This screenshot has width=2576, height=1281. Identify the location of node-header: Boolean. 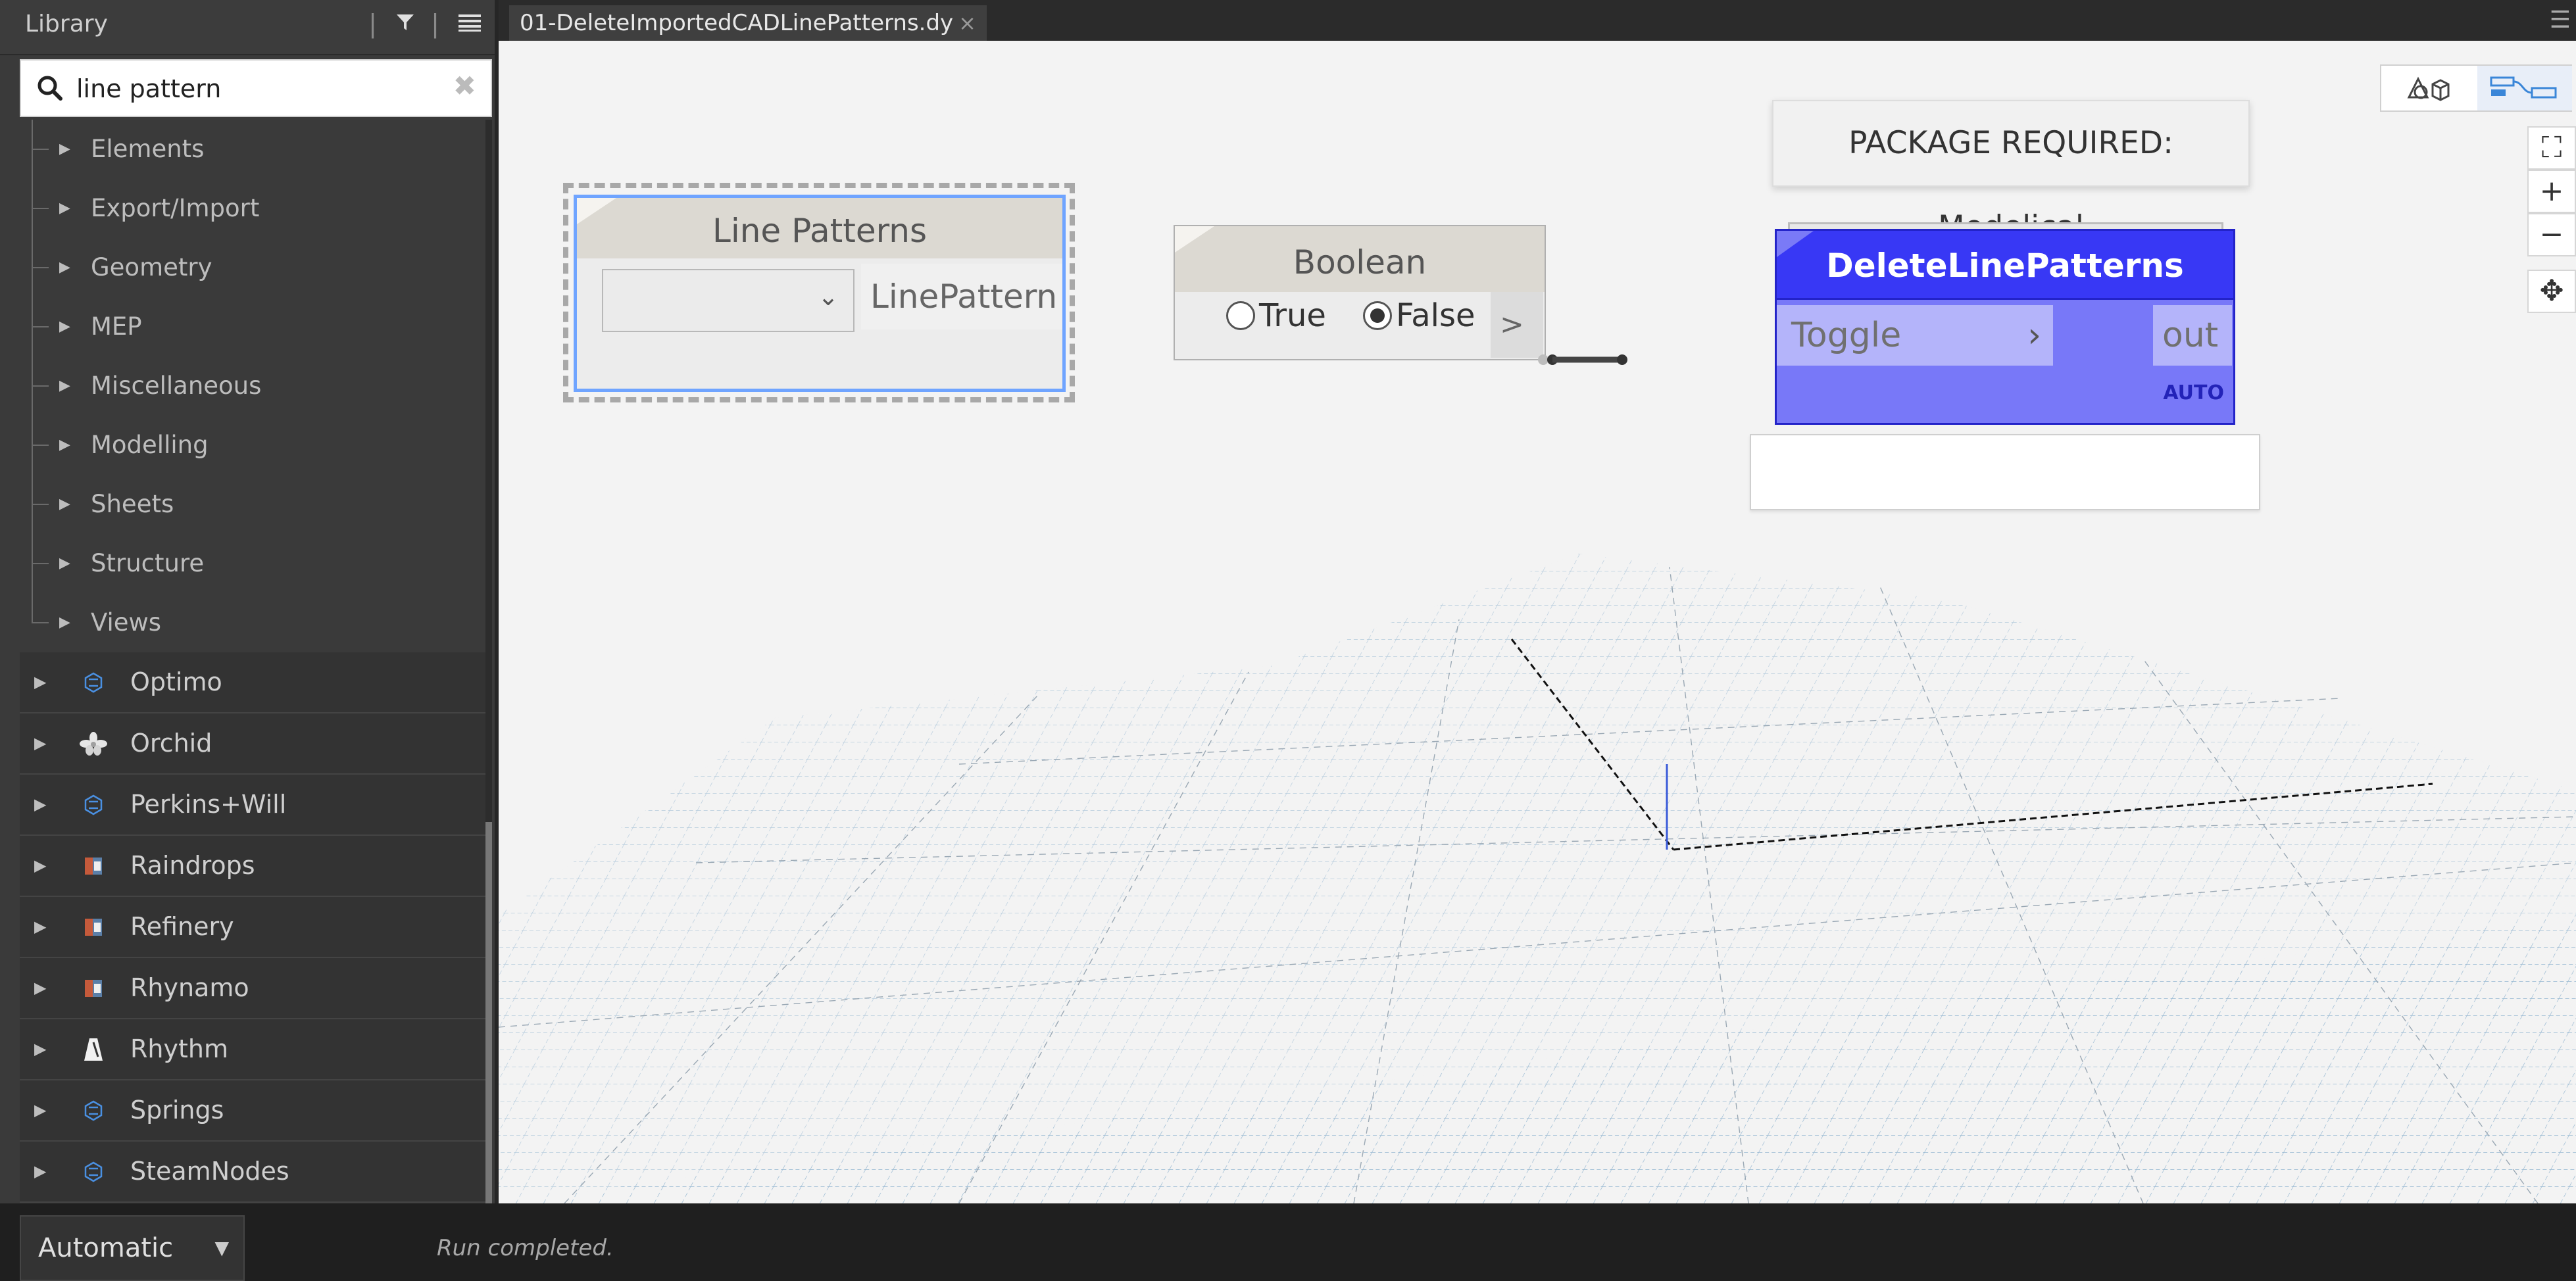
(1360, 259).